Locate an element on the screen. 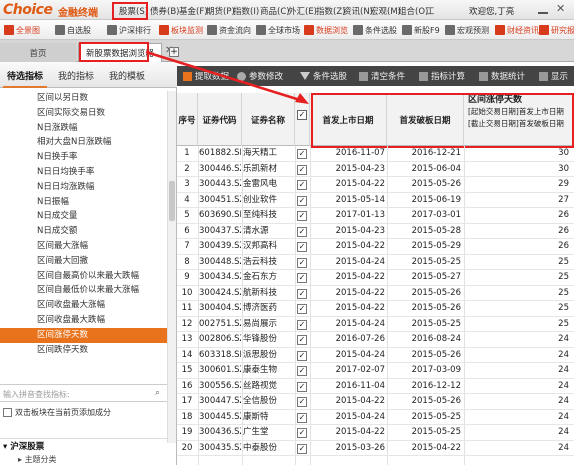 This screenshot has height=465, width=574. stock-screen-button: 条件选股 is located at coordinates (323, 76).